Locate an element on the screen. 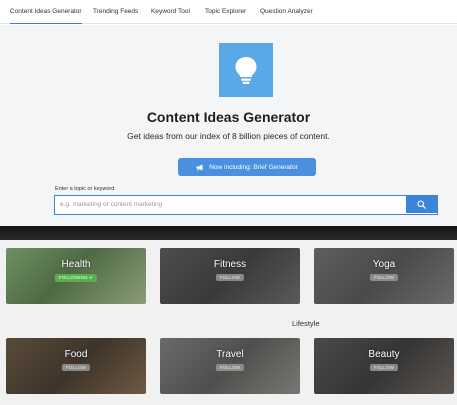 Image resolution: width=457 pixels, height=405 pixels. brief-generator-button: Now including: Brief Generator is located at coordinates (247, 167).